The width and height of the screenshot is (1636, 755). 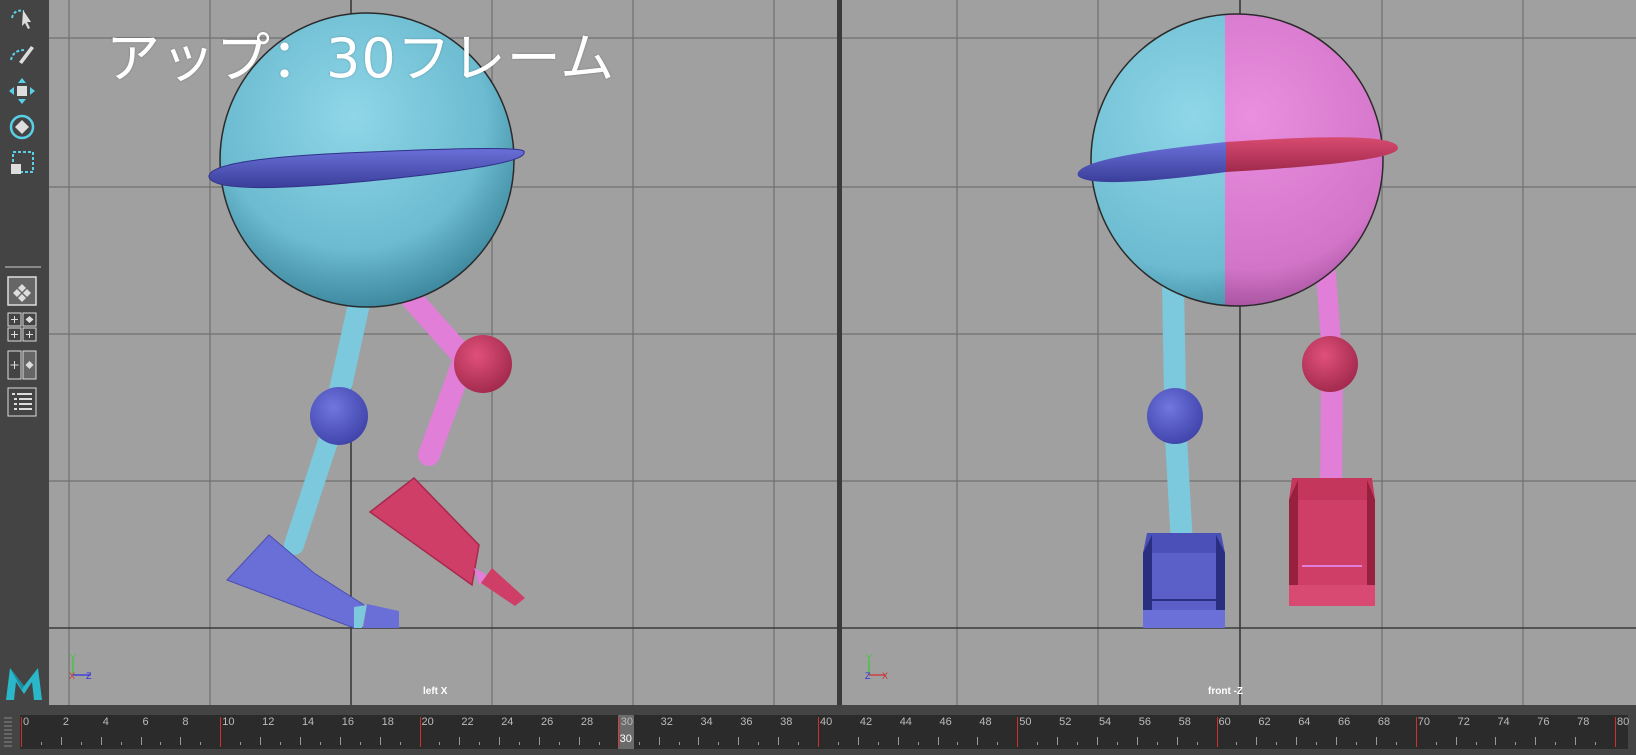 I want to click on timeline-frame-label: 30, so click(x=626, y=722).